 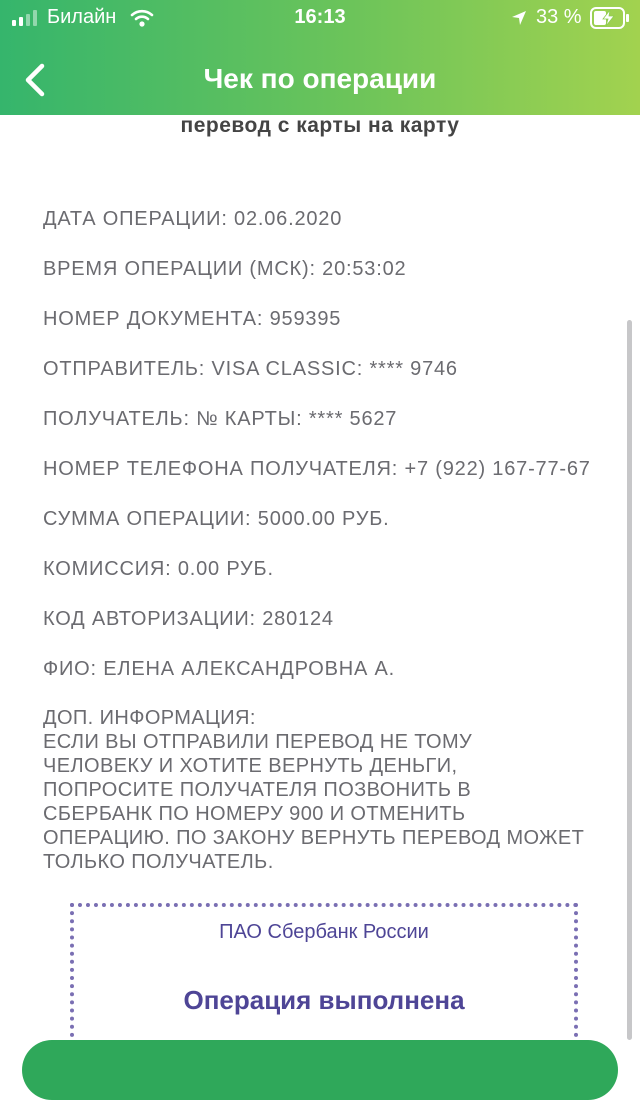 I want to click on additional-info-line: ПОПРОСИТЕ ПОЛУЧАТЕЛЯ ПОЗВОНИТЬ В, so click(x=257, y=790).